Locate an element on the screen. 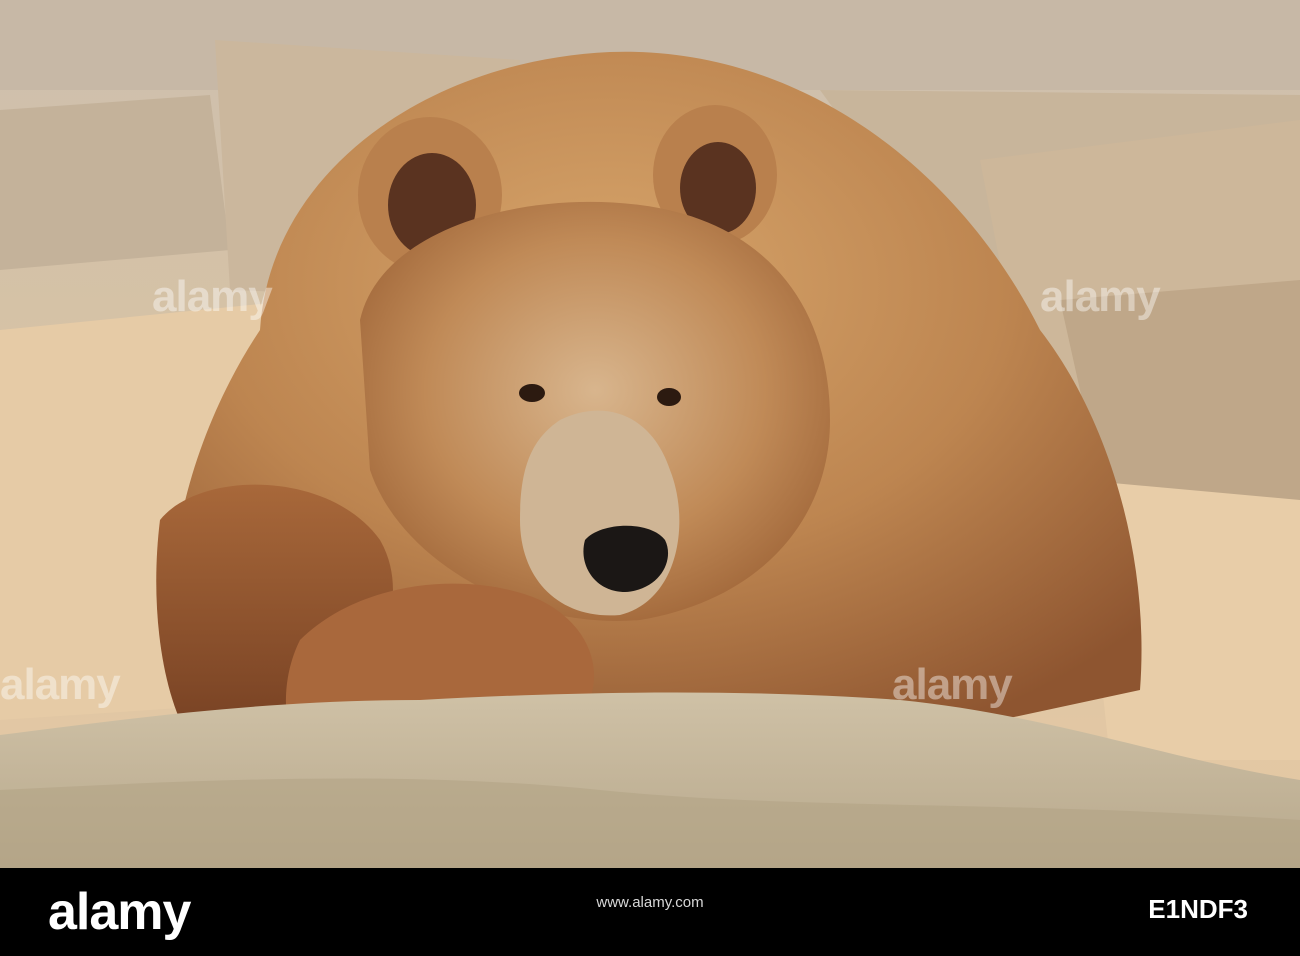 This screenshot has width=1300, height=956. site-url: www.alamy.com is located at coordinates (650, 902).